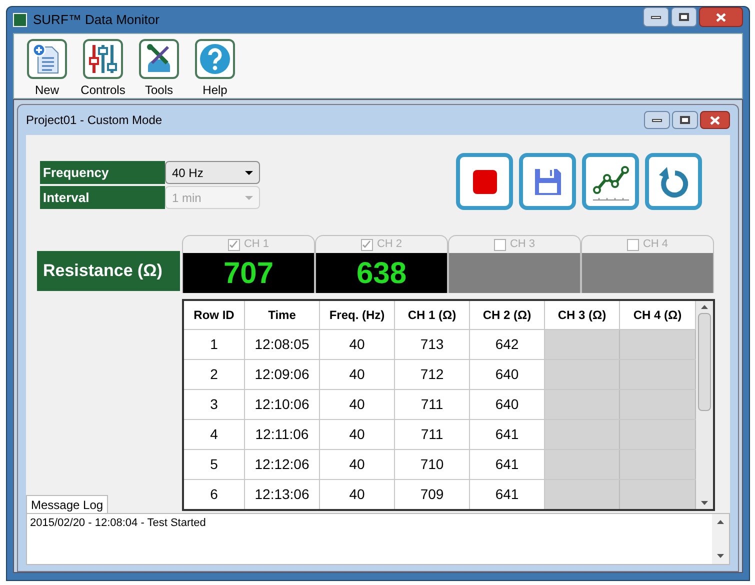  What do you see at coordinates (159, 69) in the screenshot?
I see `toolbar-button: Tools` at bounding box center [159, 69].